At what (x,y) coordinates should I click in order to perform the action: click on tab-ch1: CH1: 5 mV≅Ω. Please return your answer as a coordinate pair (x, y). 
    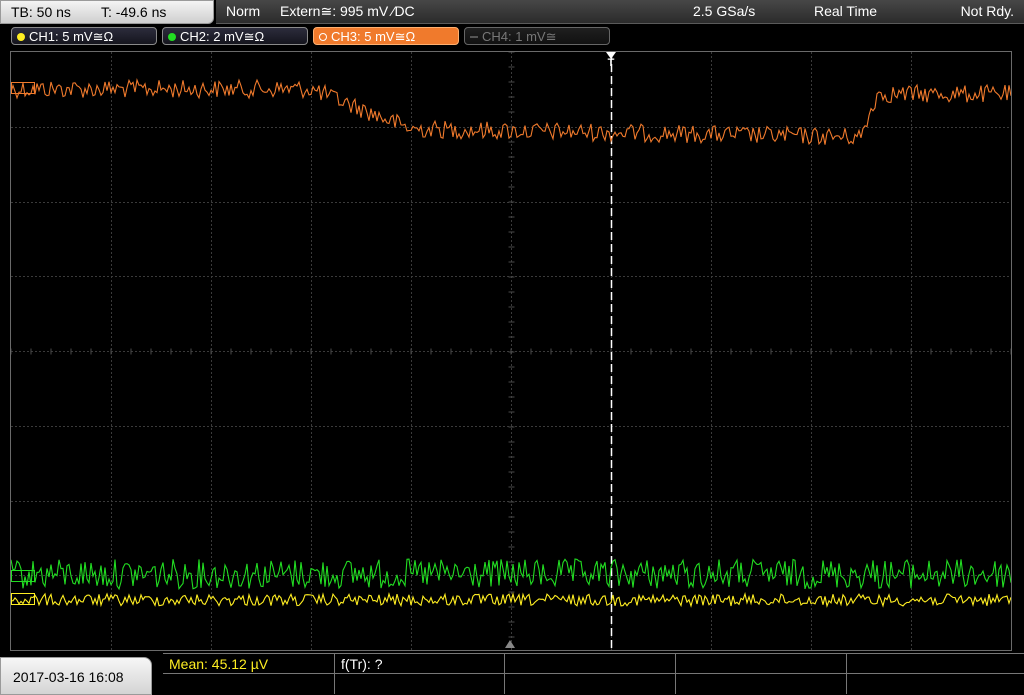
    Looking at the image, I should click on (84, 36).